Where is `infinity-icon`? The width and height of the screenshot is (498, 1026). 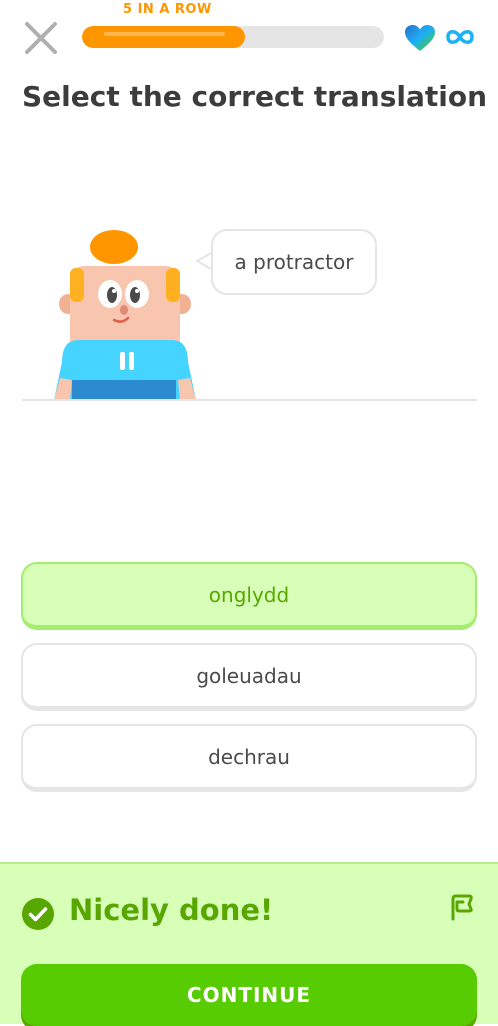
infinity-icon is located at coordinates (460, 37).